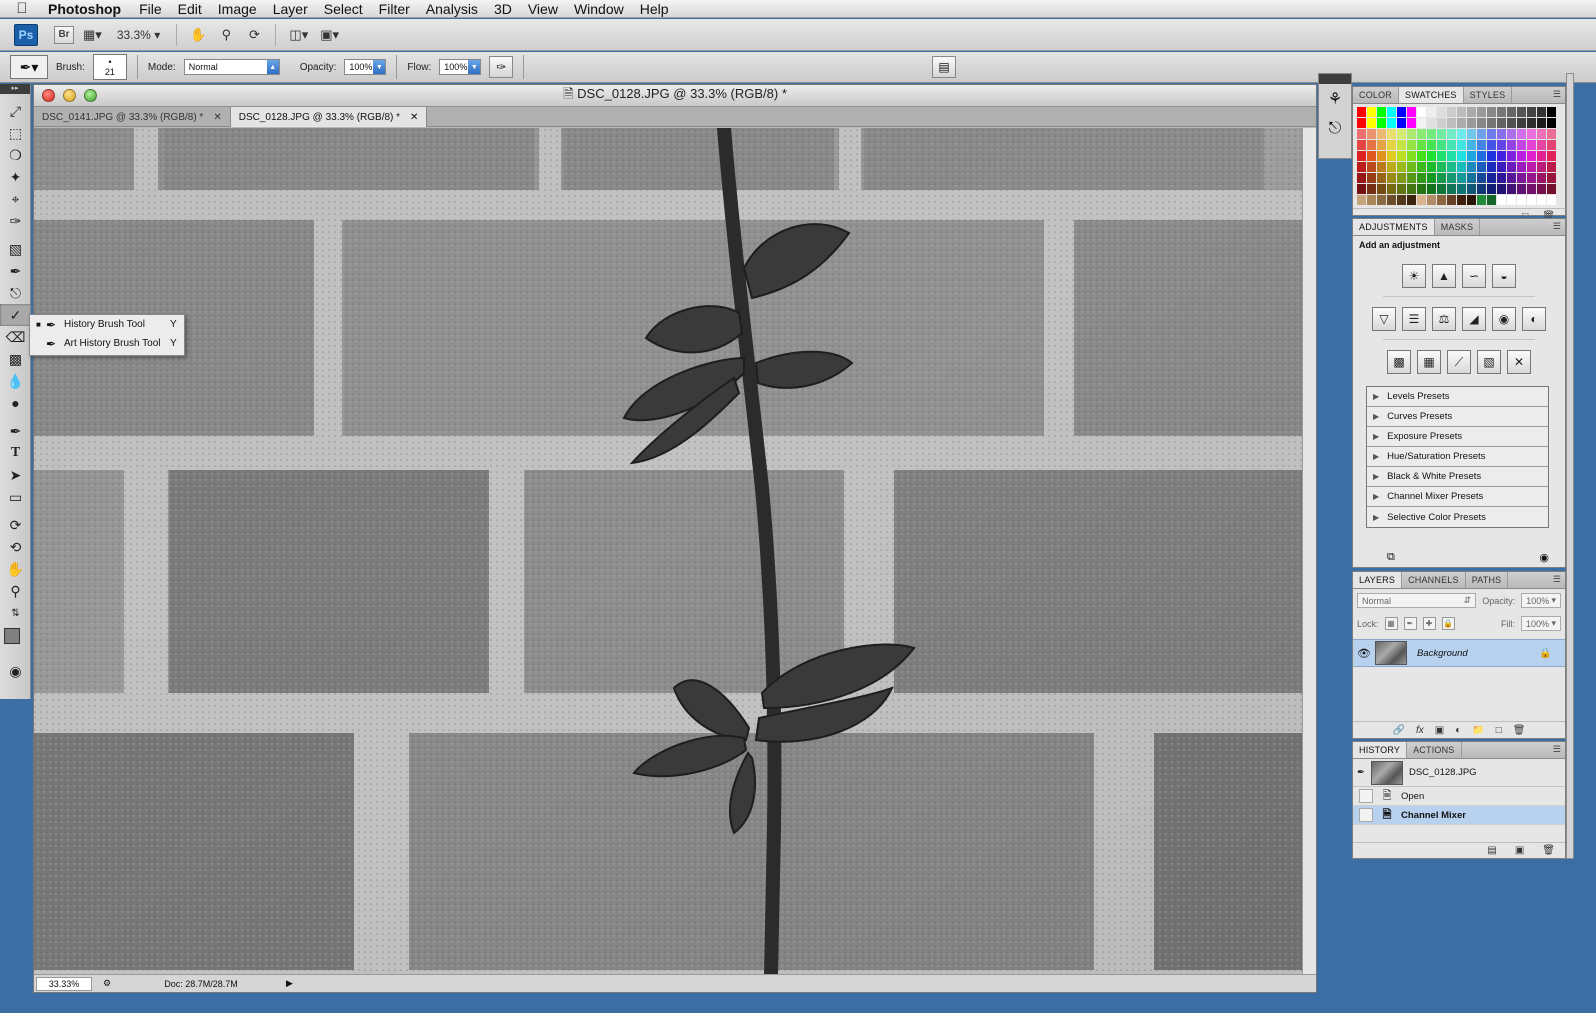 This screenshot has height=1013, width=1596. Describe the element at coordinates (15, 453) in the screenshot. I see `type-tool: T` at that location.